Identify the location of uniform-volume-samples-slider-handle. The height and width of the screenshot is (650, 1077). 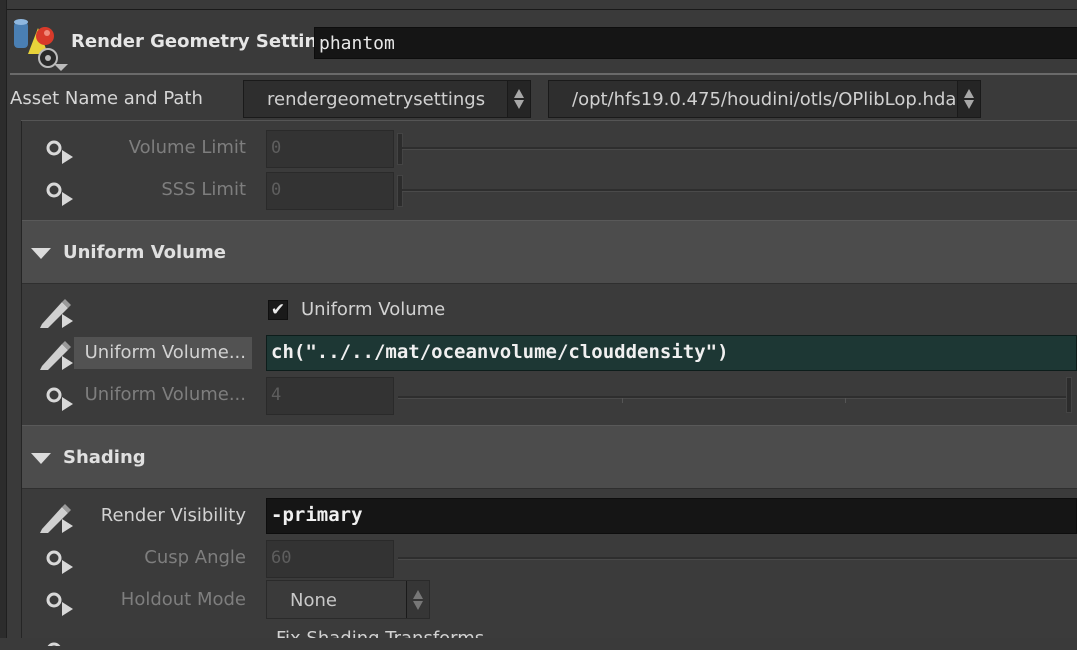
(1069, 395).